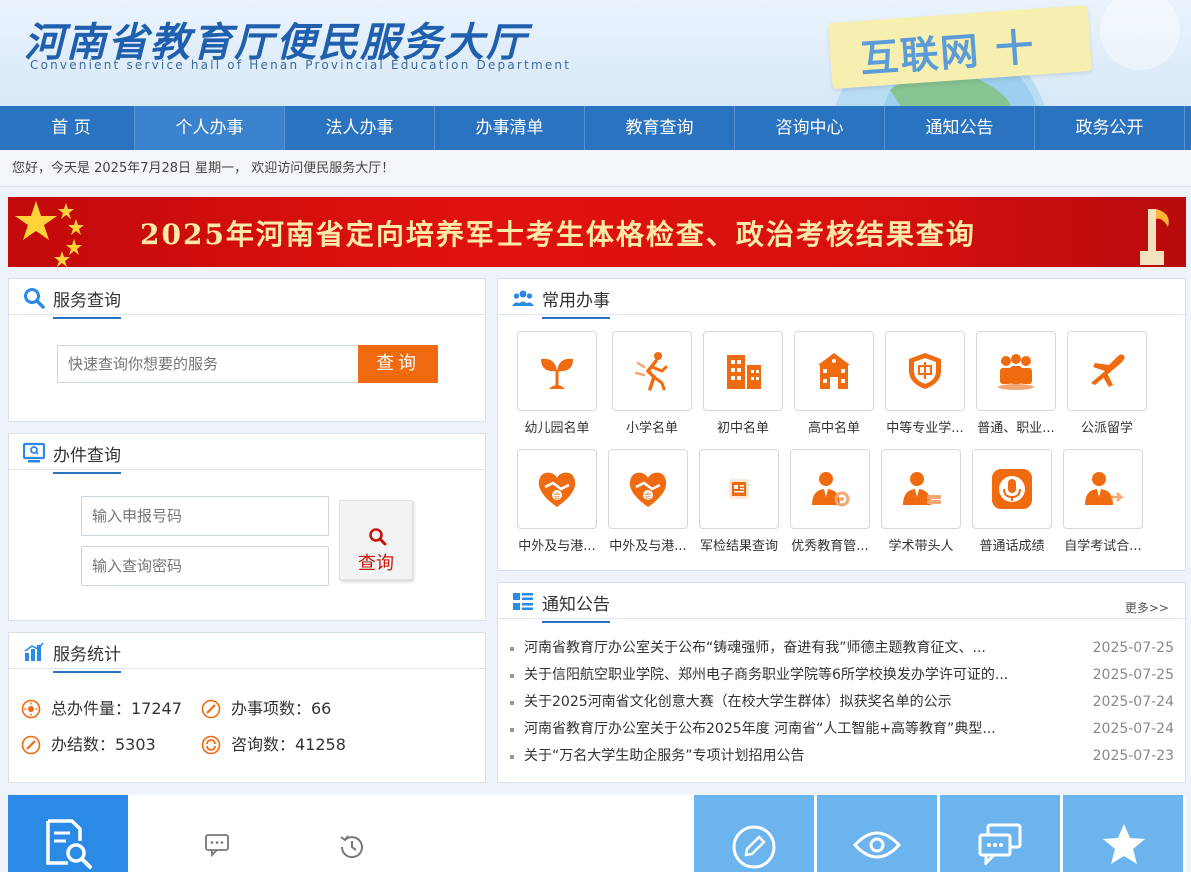 The image size is (1191, 872). I want to click on bar-chart-icon, so click(34, 651).